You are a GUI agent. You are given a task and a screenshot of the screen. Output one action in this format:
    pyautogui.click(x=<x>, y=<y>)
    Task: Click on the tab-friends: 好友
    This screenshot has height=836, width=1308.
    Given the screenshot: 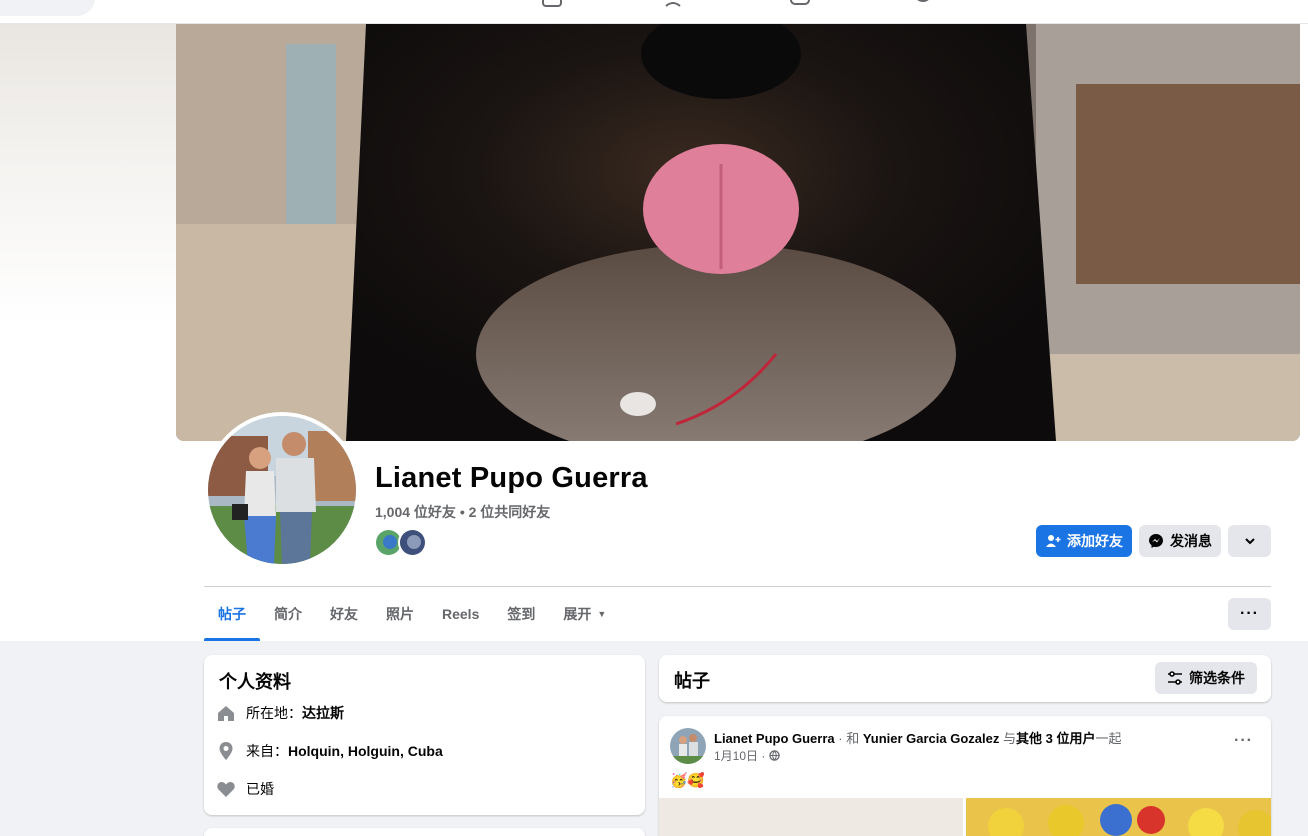 What is the action you would take?
    pyautogui.click(x=344, y=614)
    